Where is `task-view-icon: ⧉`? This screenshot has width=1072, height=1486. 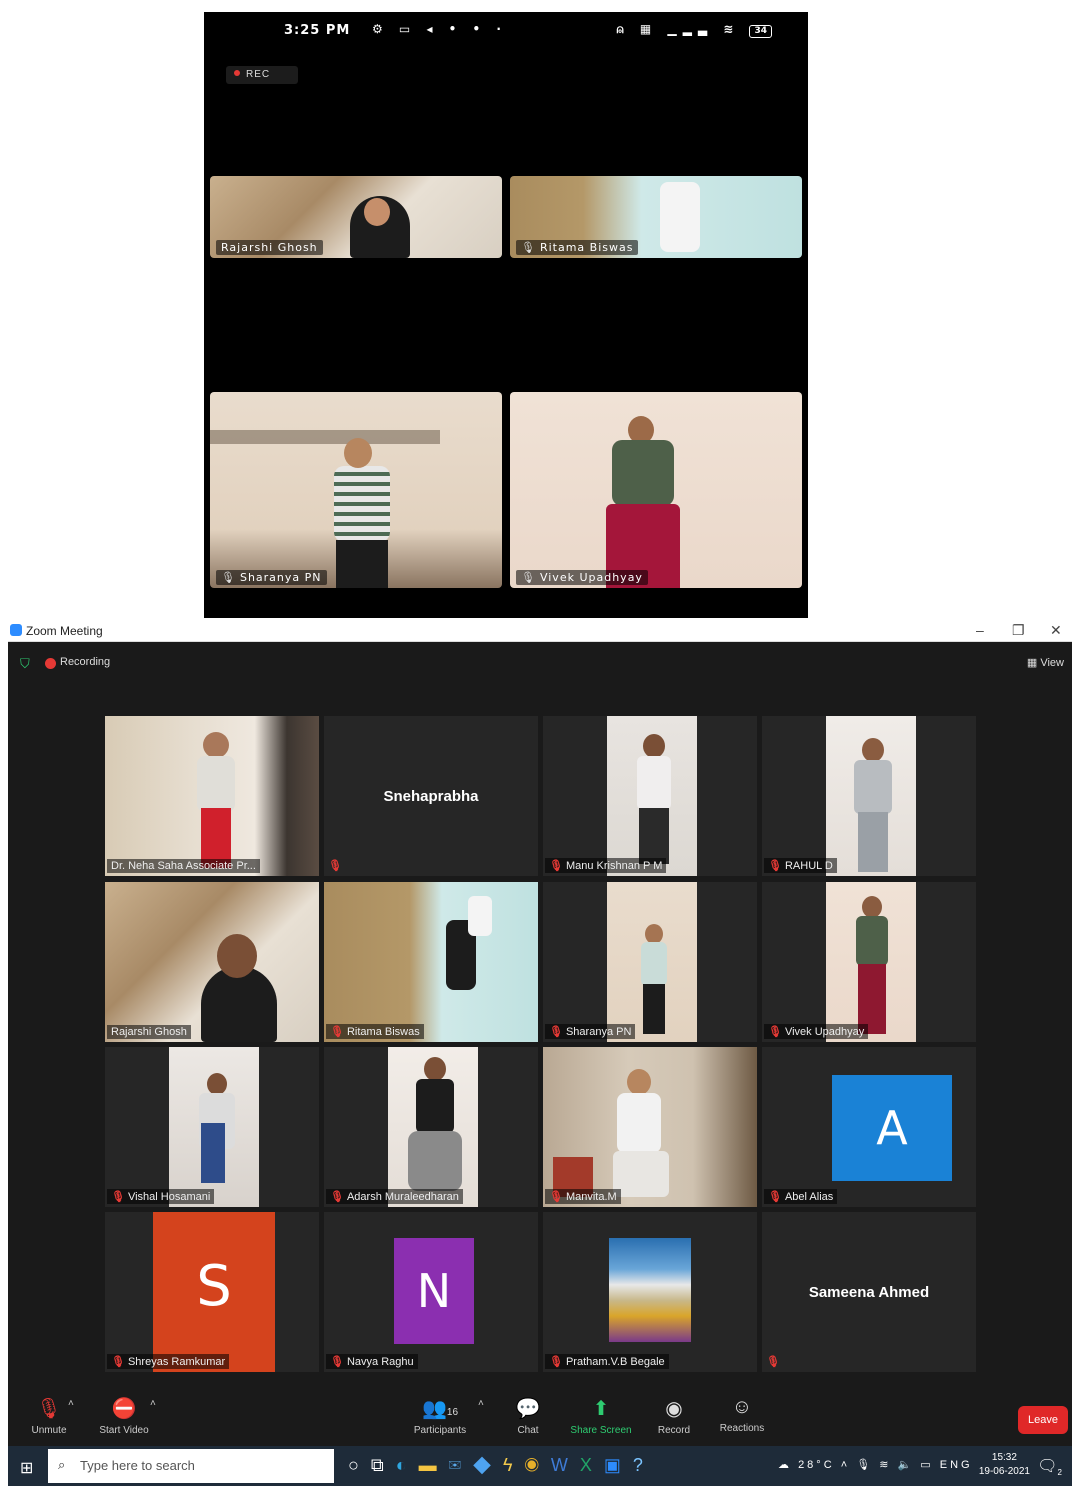
task-view-icon: ⧉ is located at coordinates (383, 1465).